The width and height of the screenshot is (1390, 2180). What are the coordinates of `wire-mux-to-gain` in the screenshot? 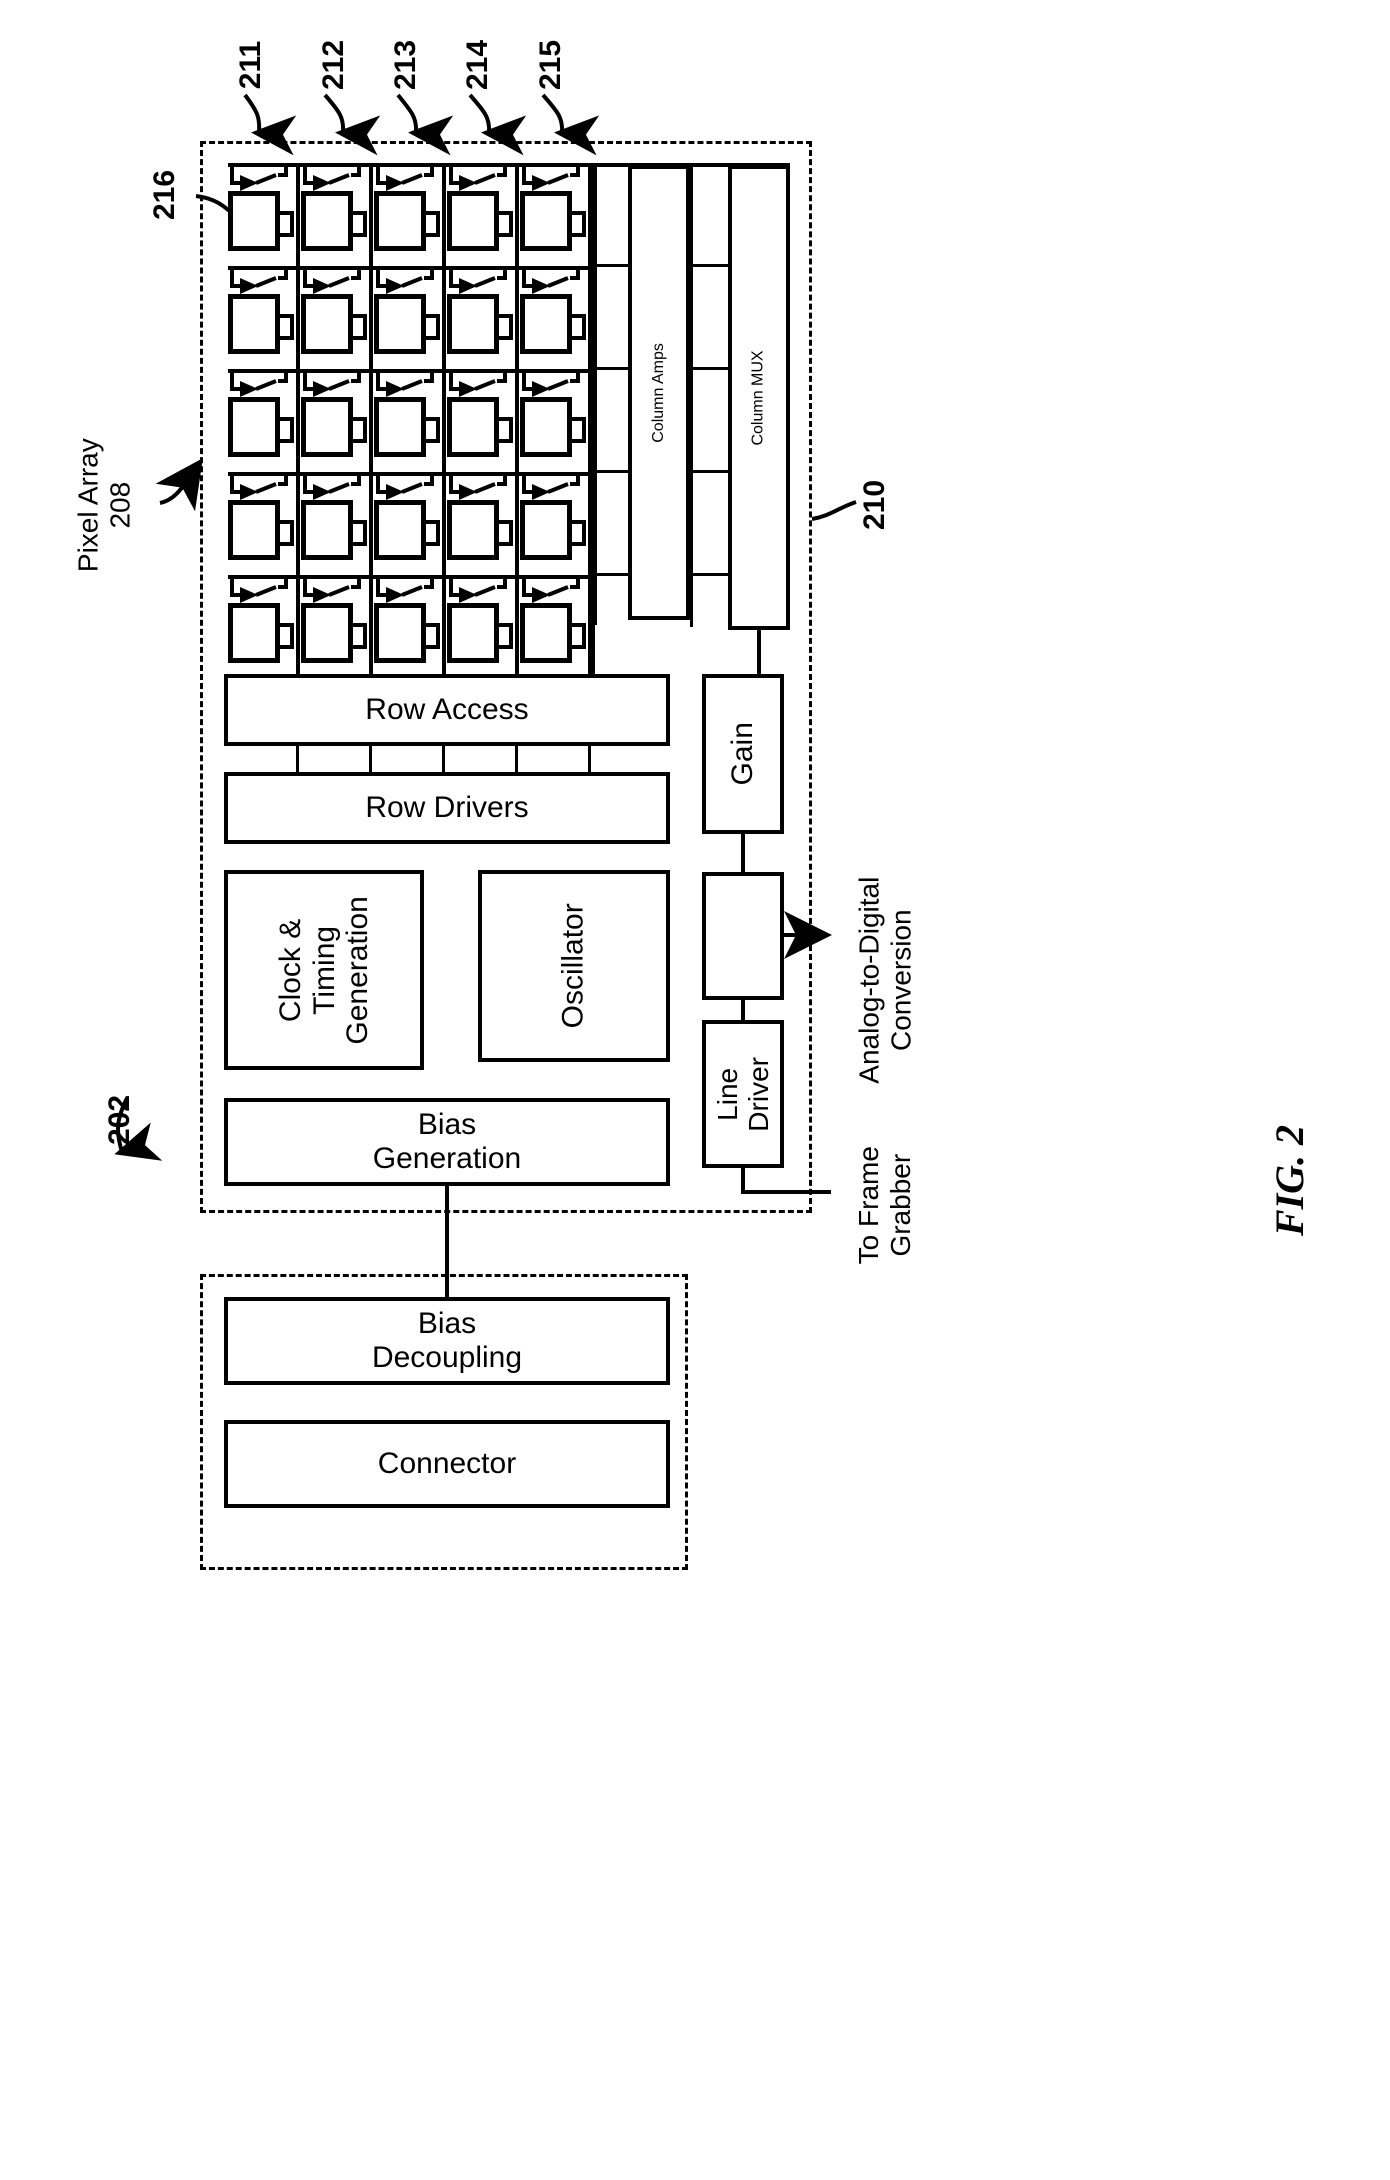 It's located at (759, 653).